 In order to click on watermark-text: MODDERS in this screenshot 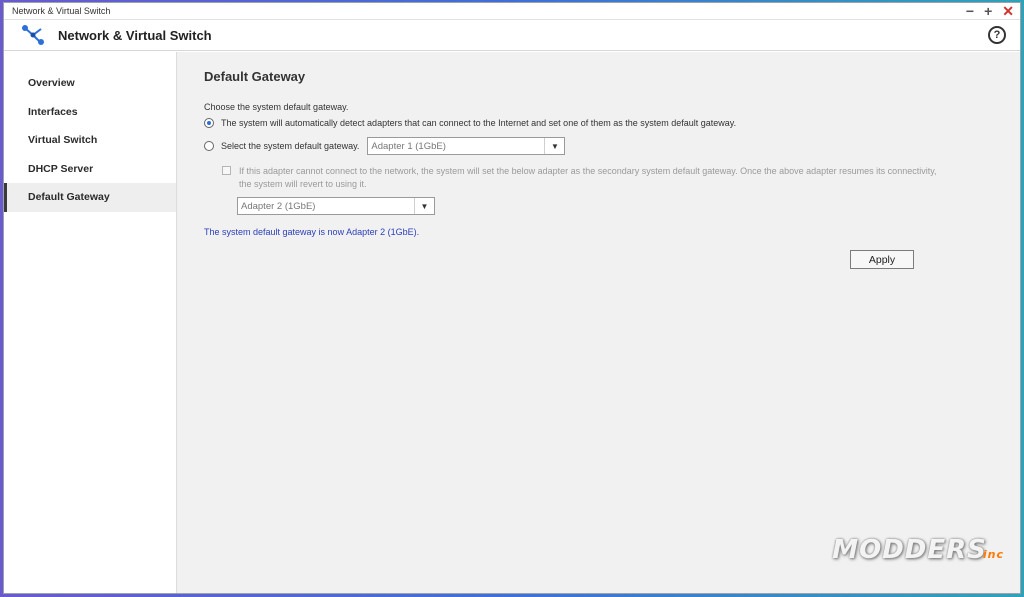, I will do `click(909, 550)`.